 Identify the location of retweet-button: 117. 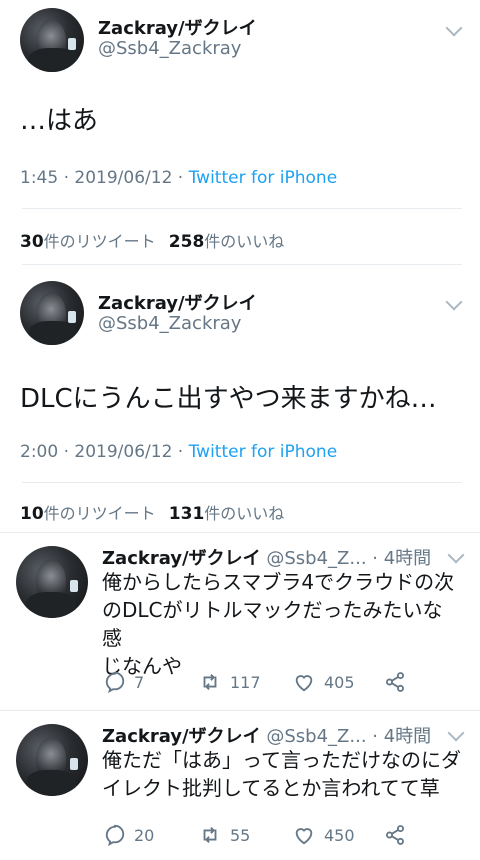
(229, 682).